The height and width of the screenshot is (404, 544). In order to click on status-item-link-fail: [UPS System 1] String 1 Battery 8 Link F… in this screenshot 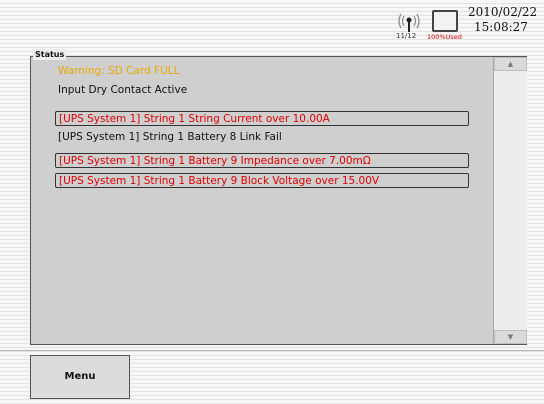, I will do `click(262, 137)`.